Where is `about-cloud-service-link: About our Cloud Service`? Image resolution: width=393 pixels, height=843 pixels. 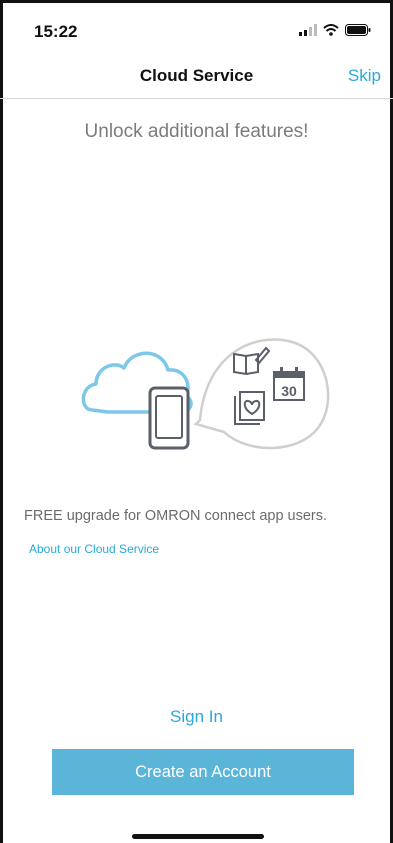
about-cloud-service-link: About our Cloud Service is located at coordinates (94, 549).